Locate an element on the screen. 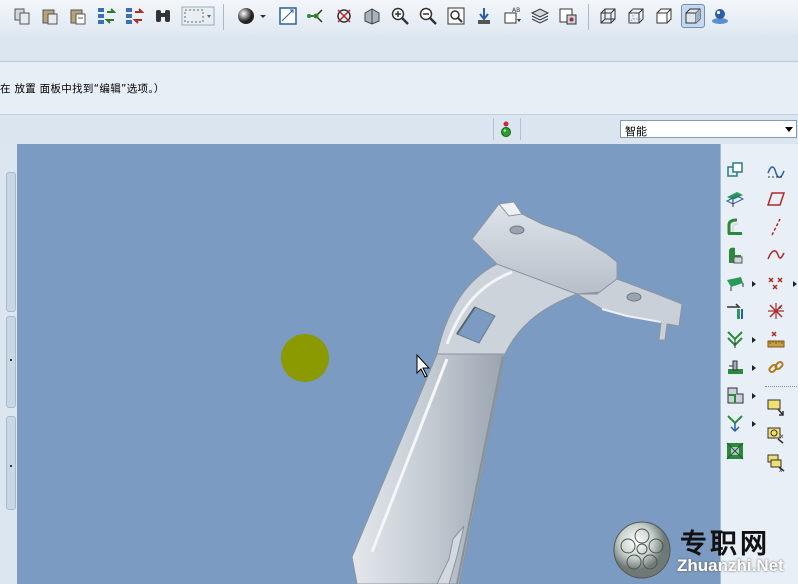 Image resolution: width=798 pixels, height=584 pixels. regenerate-manager-icon is located at coordinates (134, 16).